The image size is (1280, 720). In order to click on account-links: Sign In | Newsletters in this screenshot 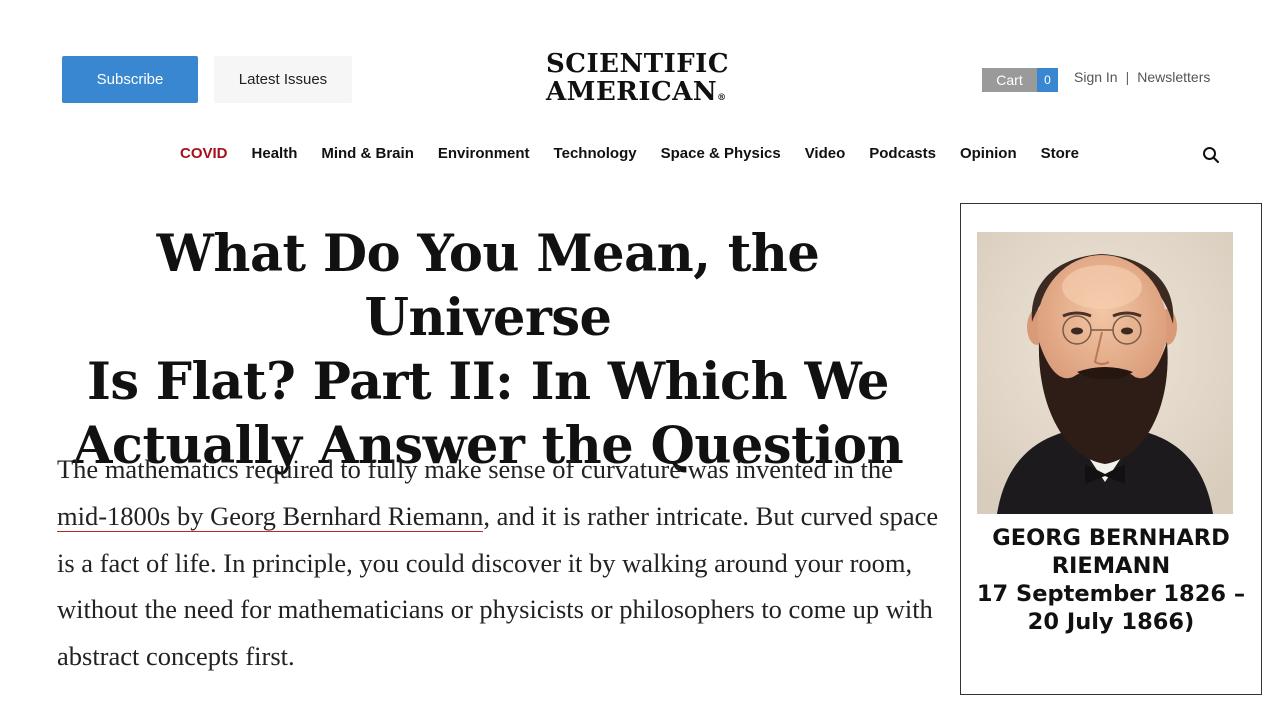, I will do `click(1142, 77)`.